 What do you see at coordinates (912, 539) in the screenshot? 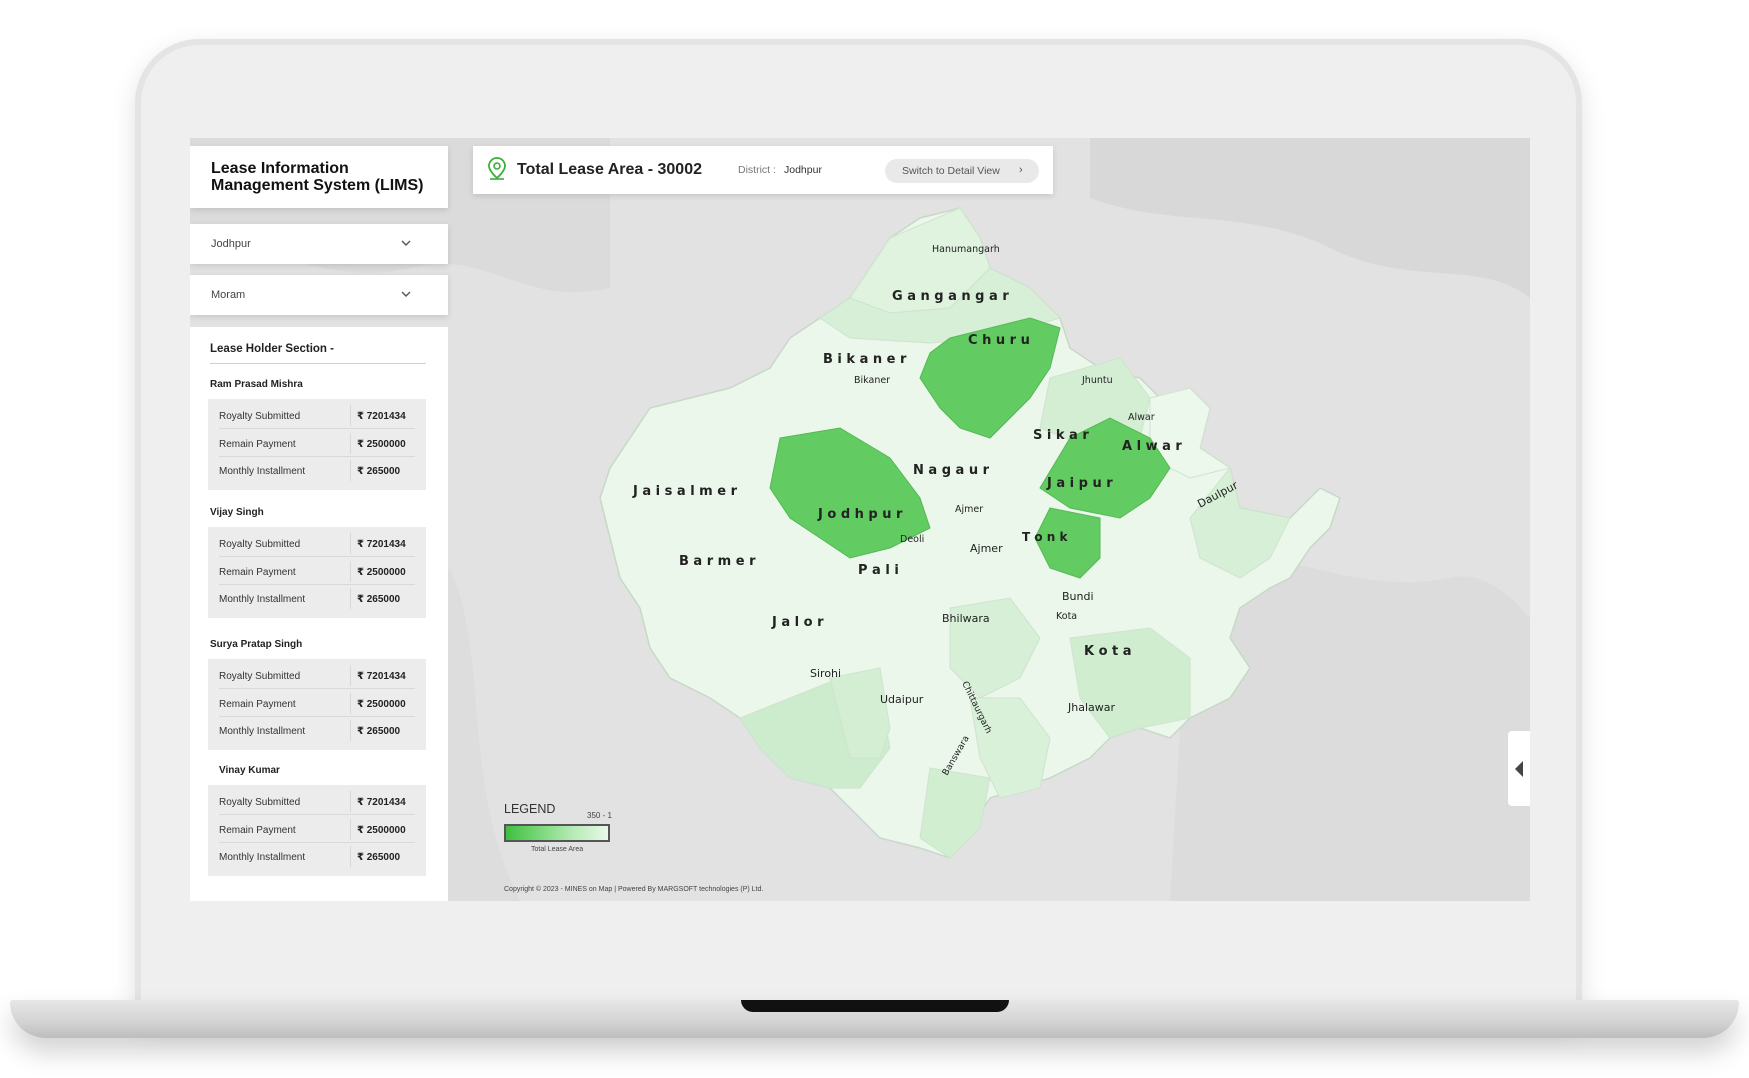
I see `map-label-deoli: Deoli` at bounding box center [912, 539].